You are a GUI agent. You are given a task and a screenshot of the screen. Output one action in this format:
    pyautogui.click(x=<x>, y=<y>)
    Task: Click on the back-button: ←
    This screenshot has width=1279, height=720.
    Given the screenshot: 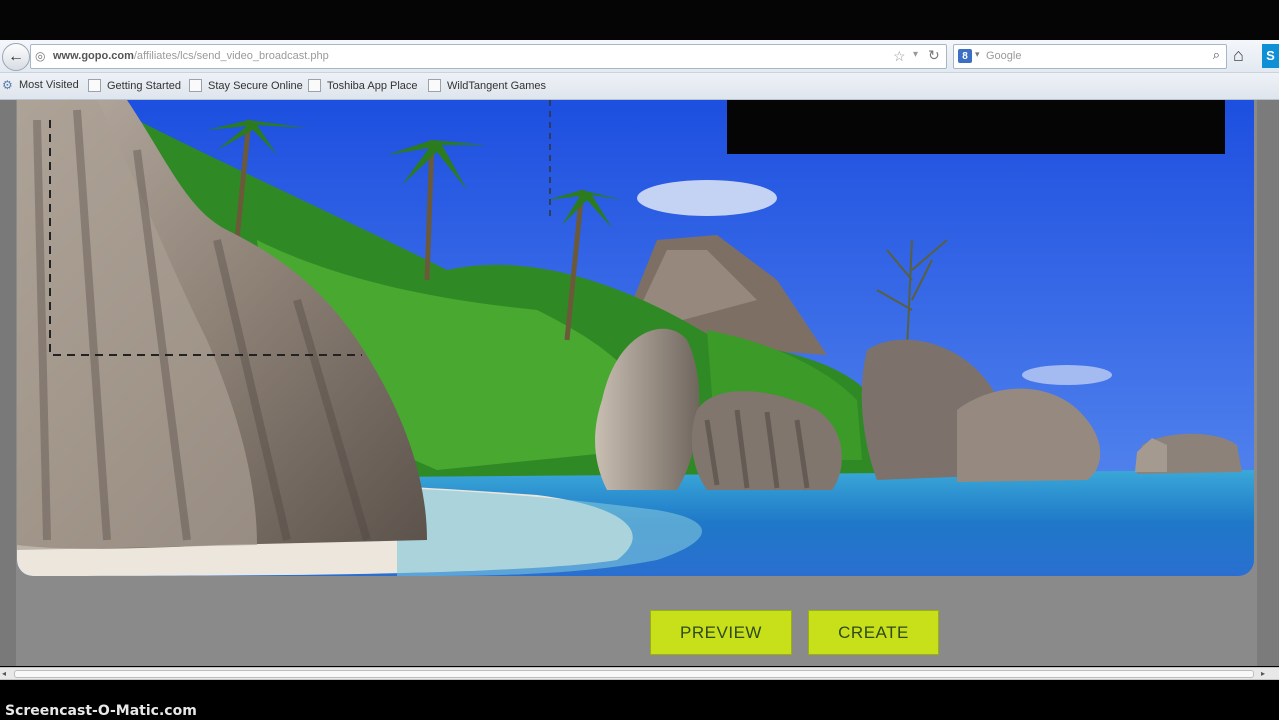 What is the action you would take?
    pyautogui.click(x=16, y=57)
    